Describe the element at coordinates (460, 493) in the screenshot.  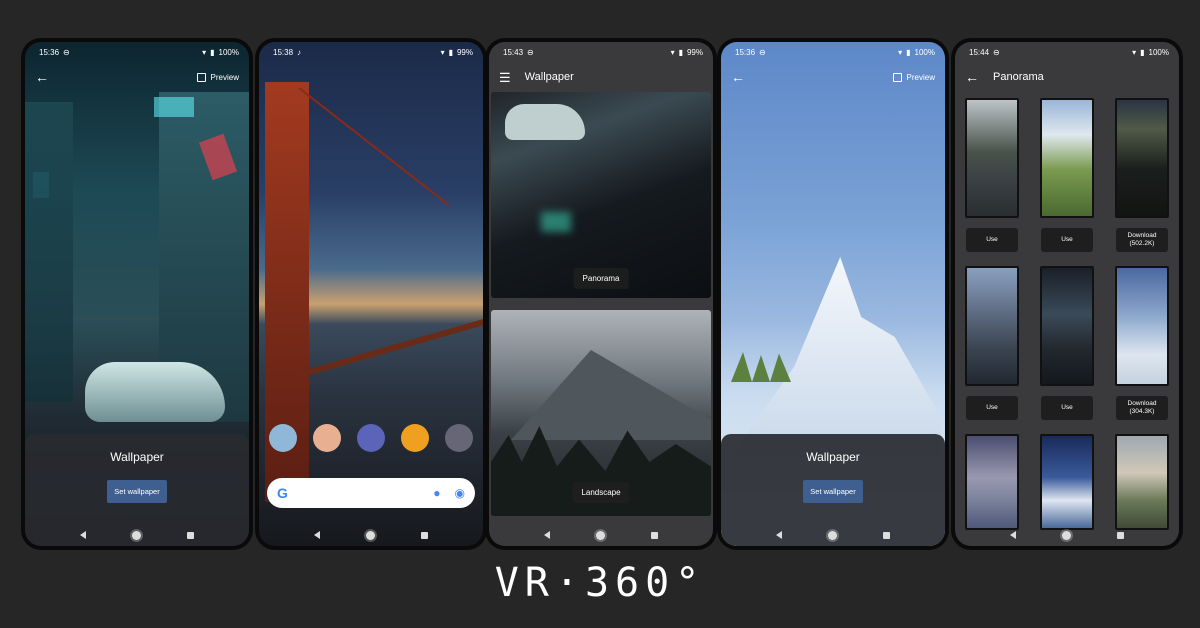
I see `lens-icon: ◉` at that location.